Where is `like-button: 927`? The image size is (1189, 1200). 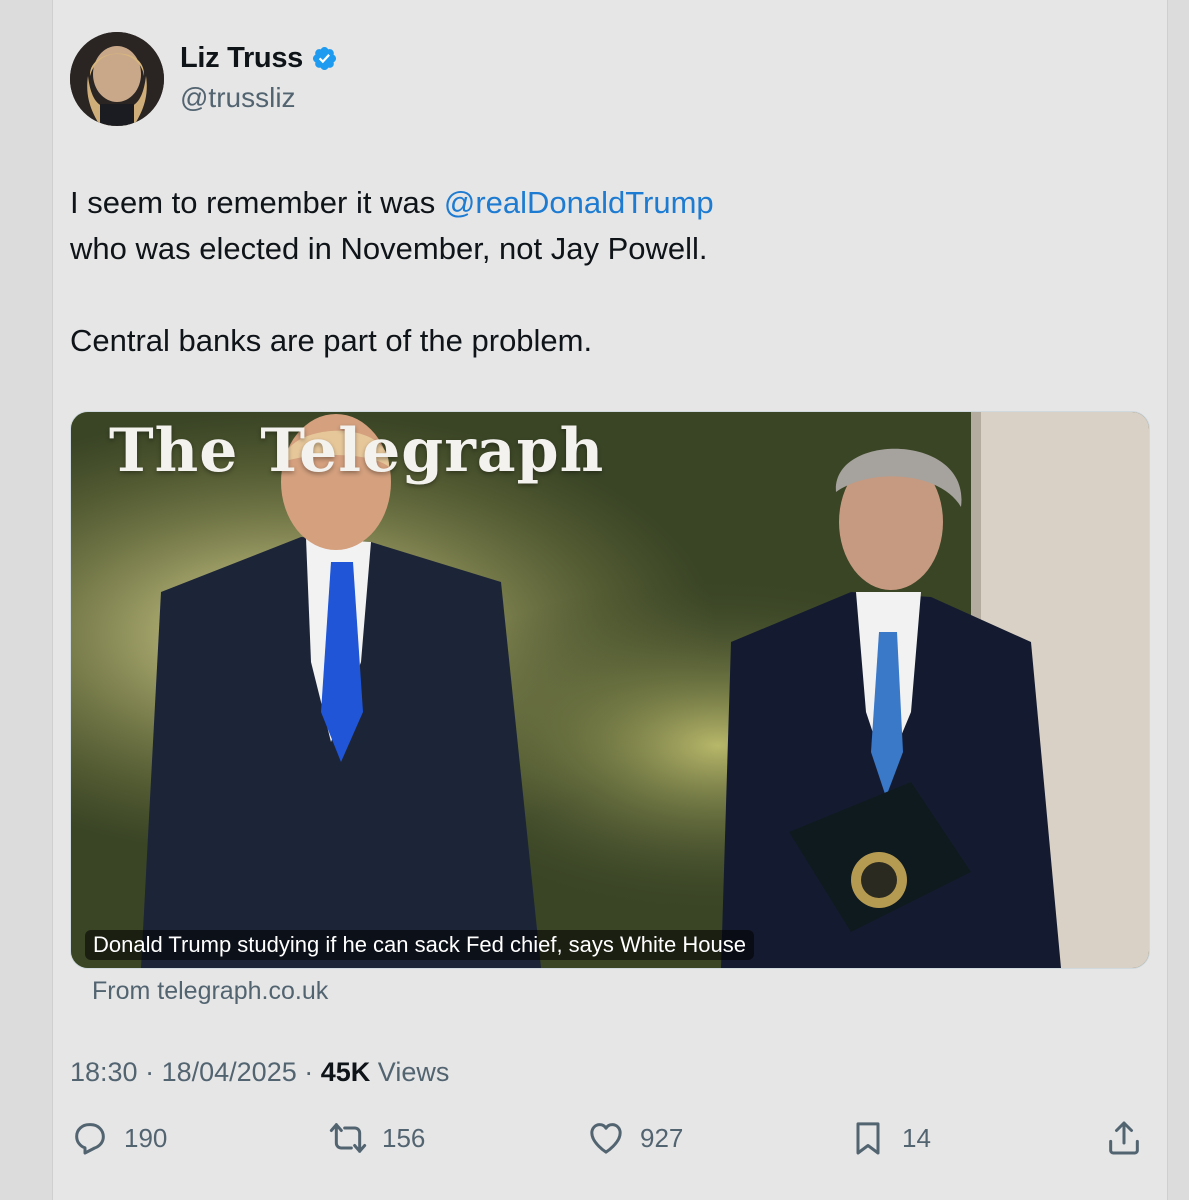
like-button: 927 is located at coordinates (634, 1138).